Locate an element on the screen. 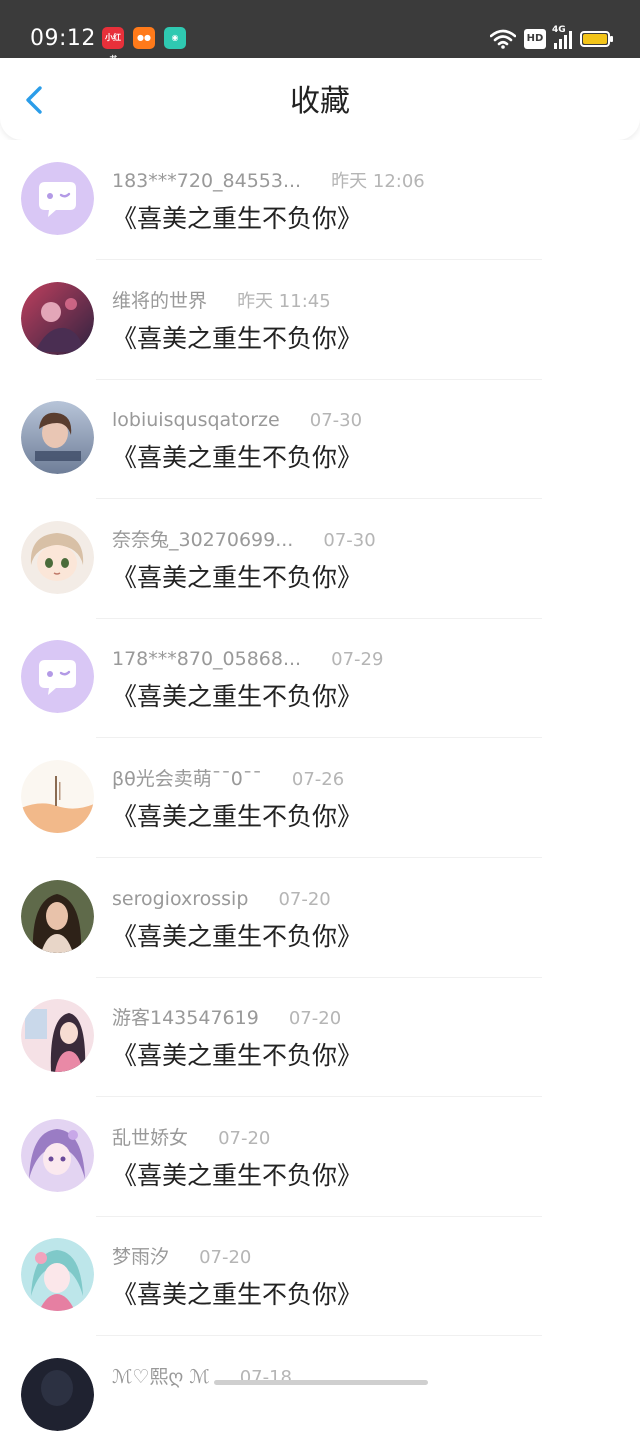 The image size is (640, 1456). favorite-item: lobiuisqusqatorze 07-30 《喜美之重生不负你》 is located at coordinates (320, 439).